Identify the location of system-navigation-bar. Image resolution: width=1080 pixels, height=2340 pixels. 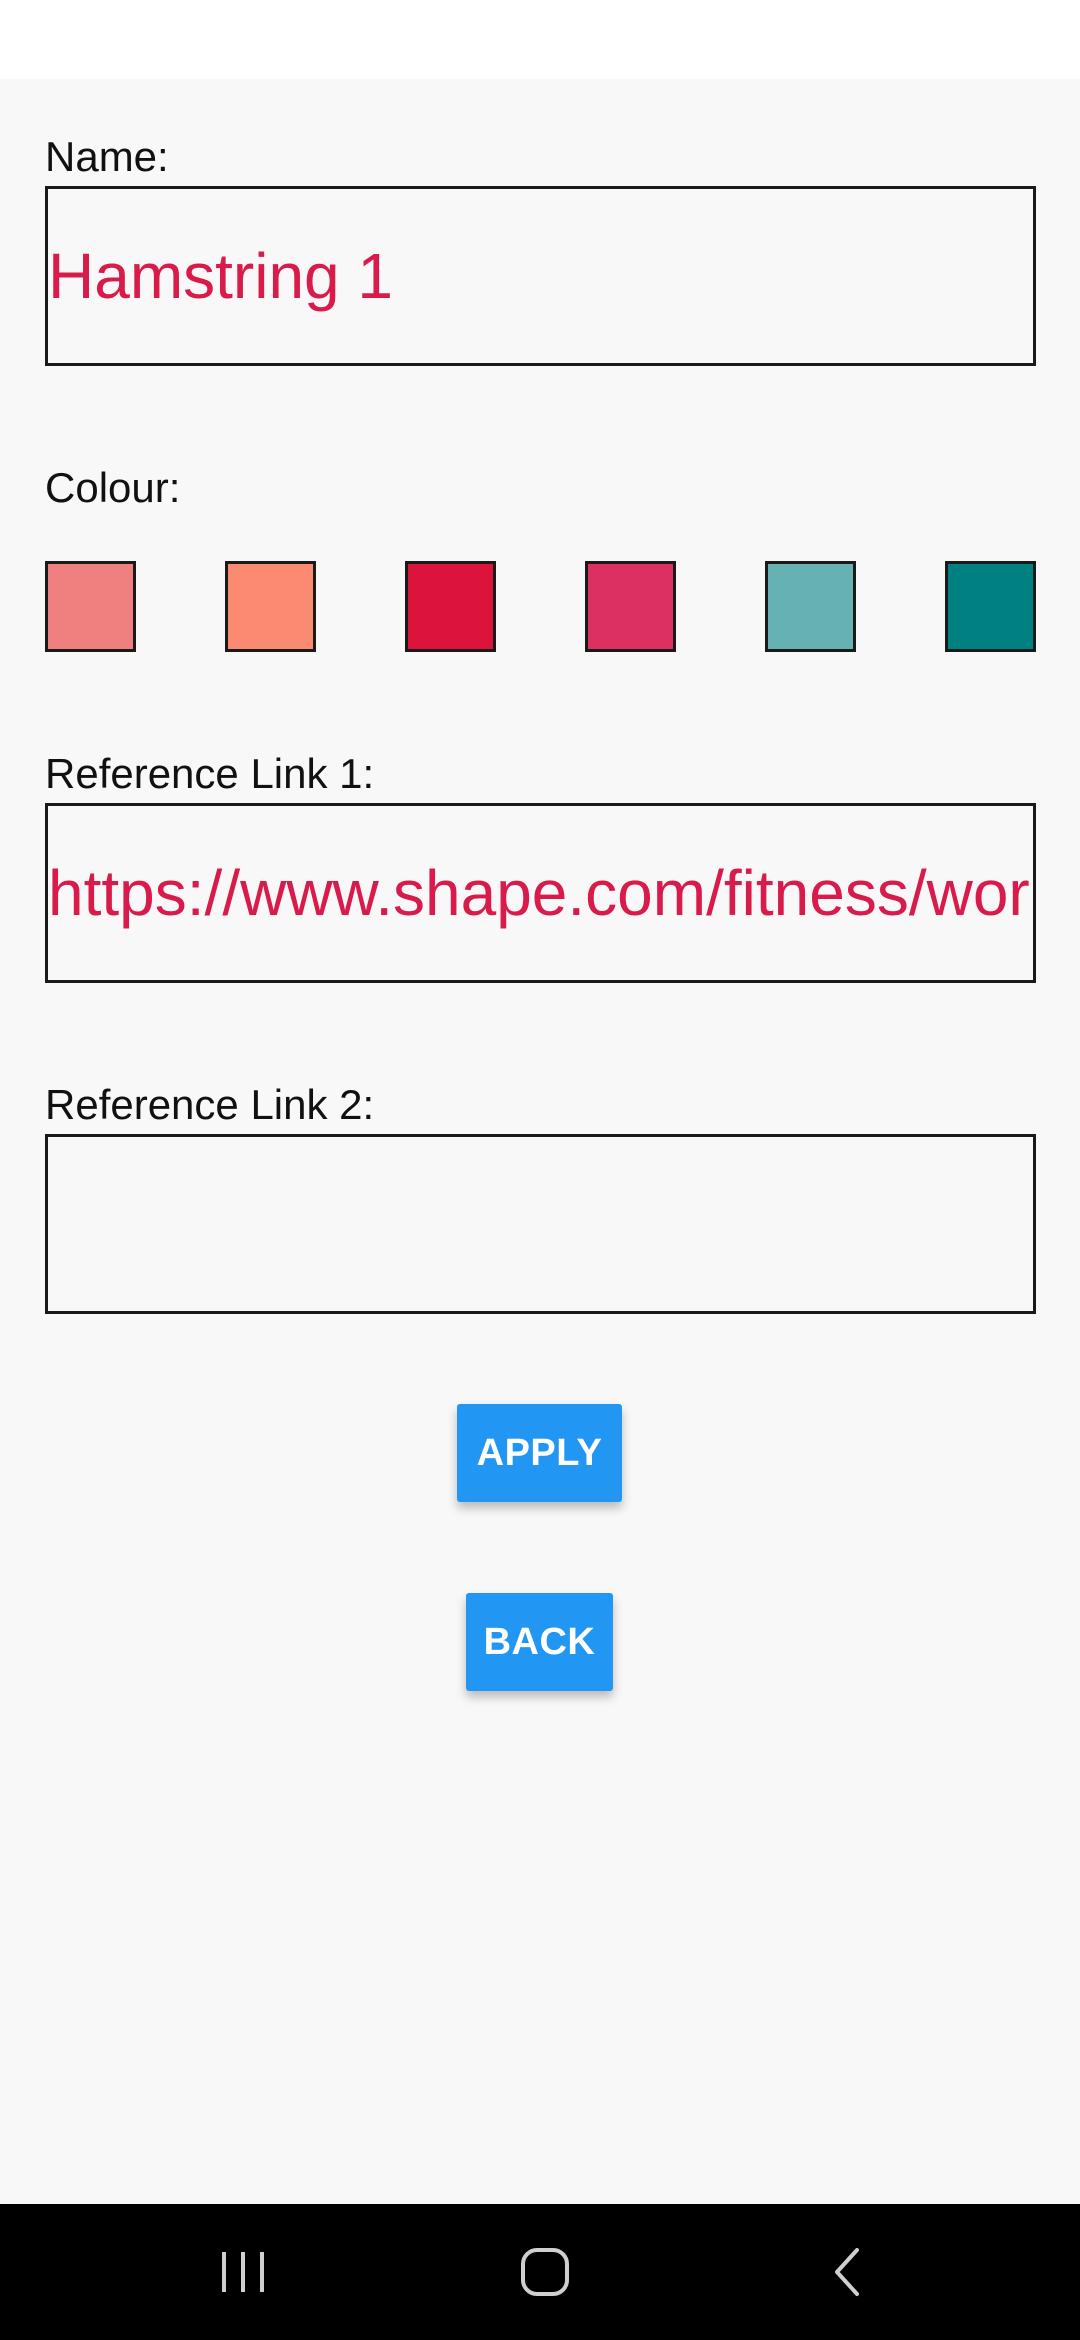
(540, 2272).